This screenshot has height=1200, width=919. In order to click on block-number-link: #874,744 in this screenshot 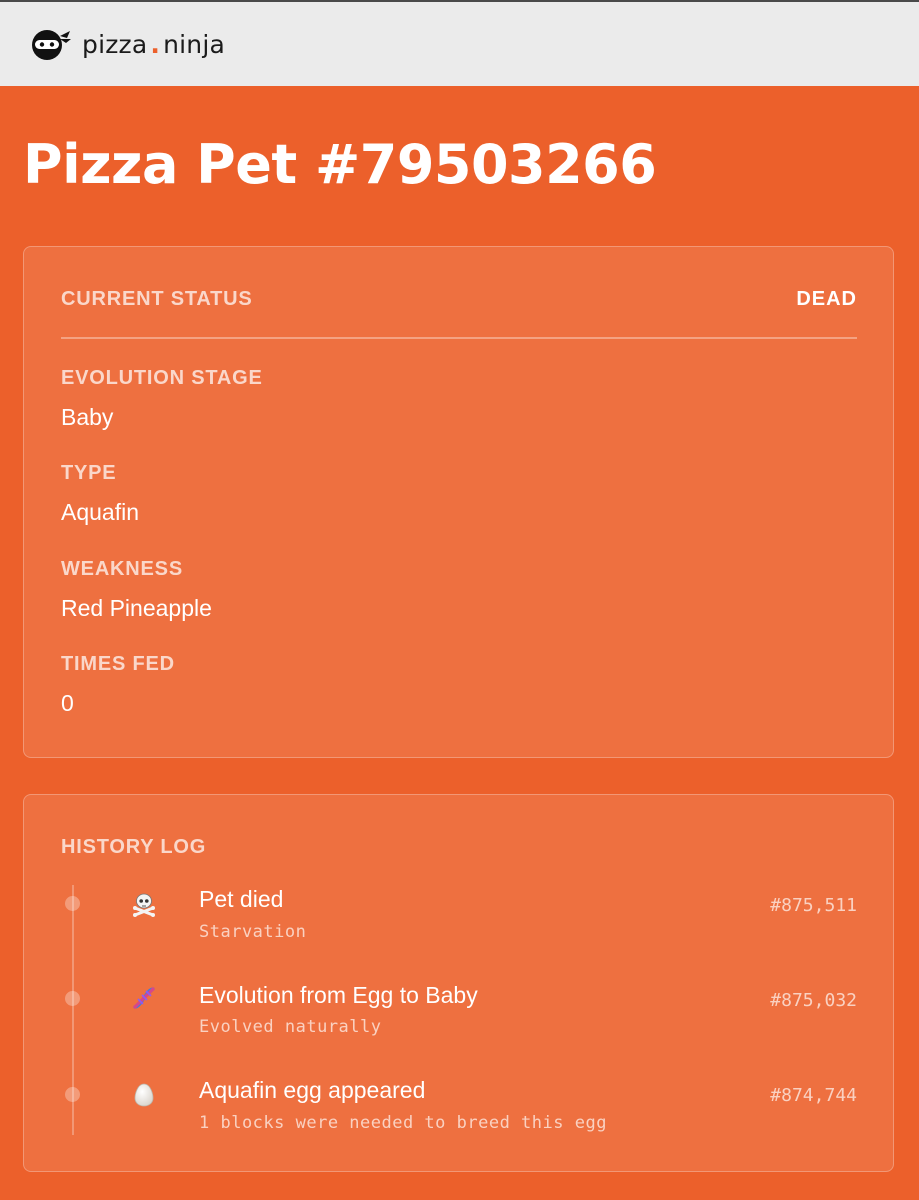, I will do `click(813, 1095)`.